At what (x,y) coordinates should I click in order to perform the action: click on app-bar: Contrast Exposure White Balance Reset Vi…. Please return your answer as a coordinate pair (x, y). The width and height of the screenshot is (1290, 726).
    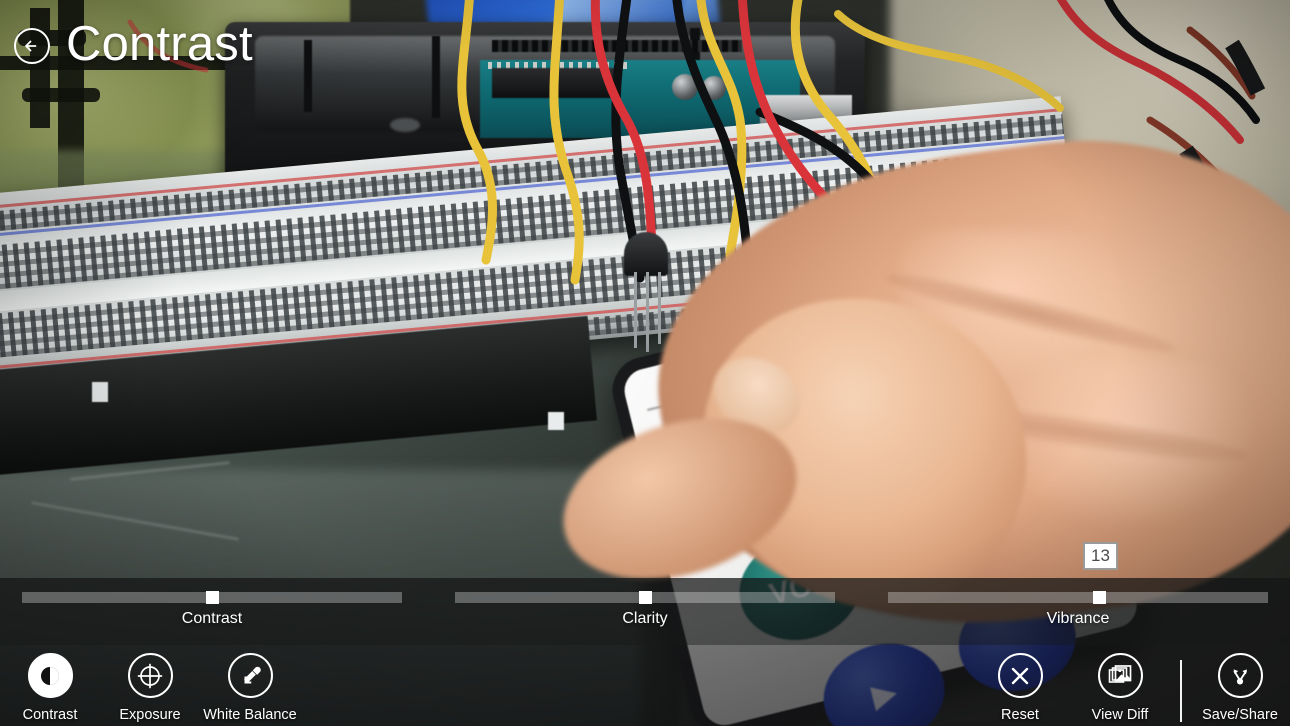
    Looking at the image, I should click on (645, 685).